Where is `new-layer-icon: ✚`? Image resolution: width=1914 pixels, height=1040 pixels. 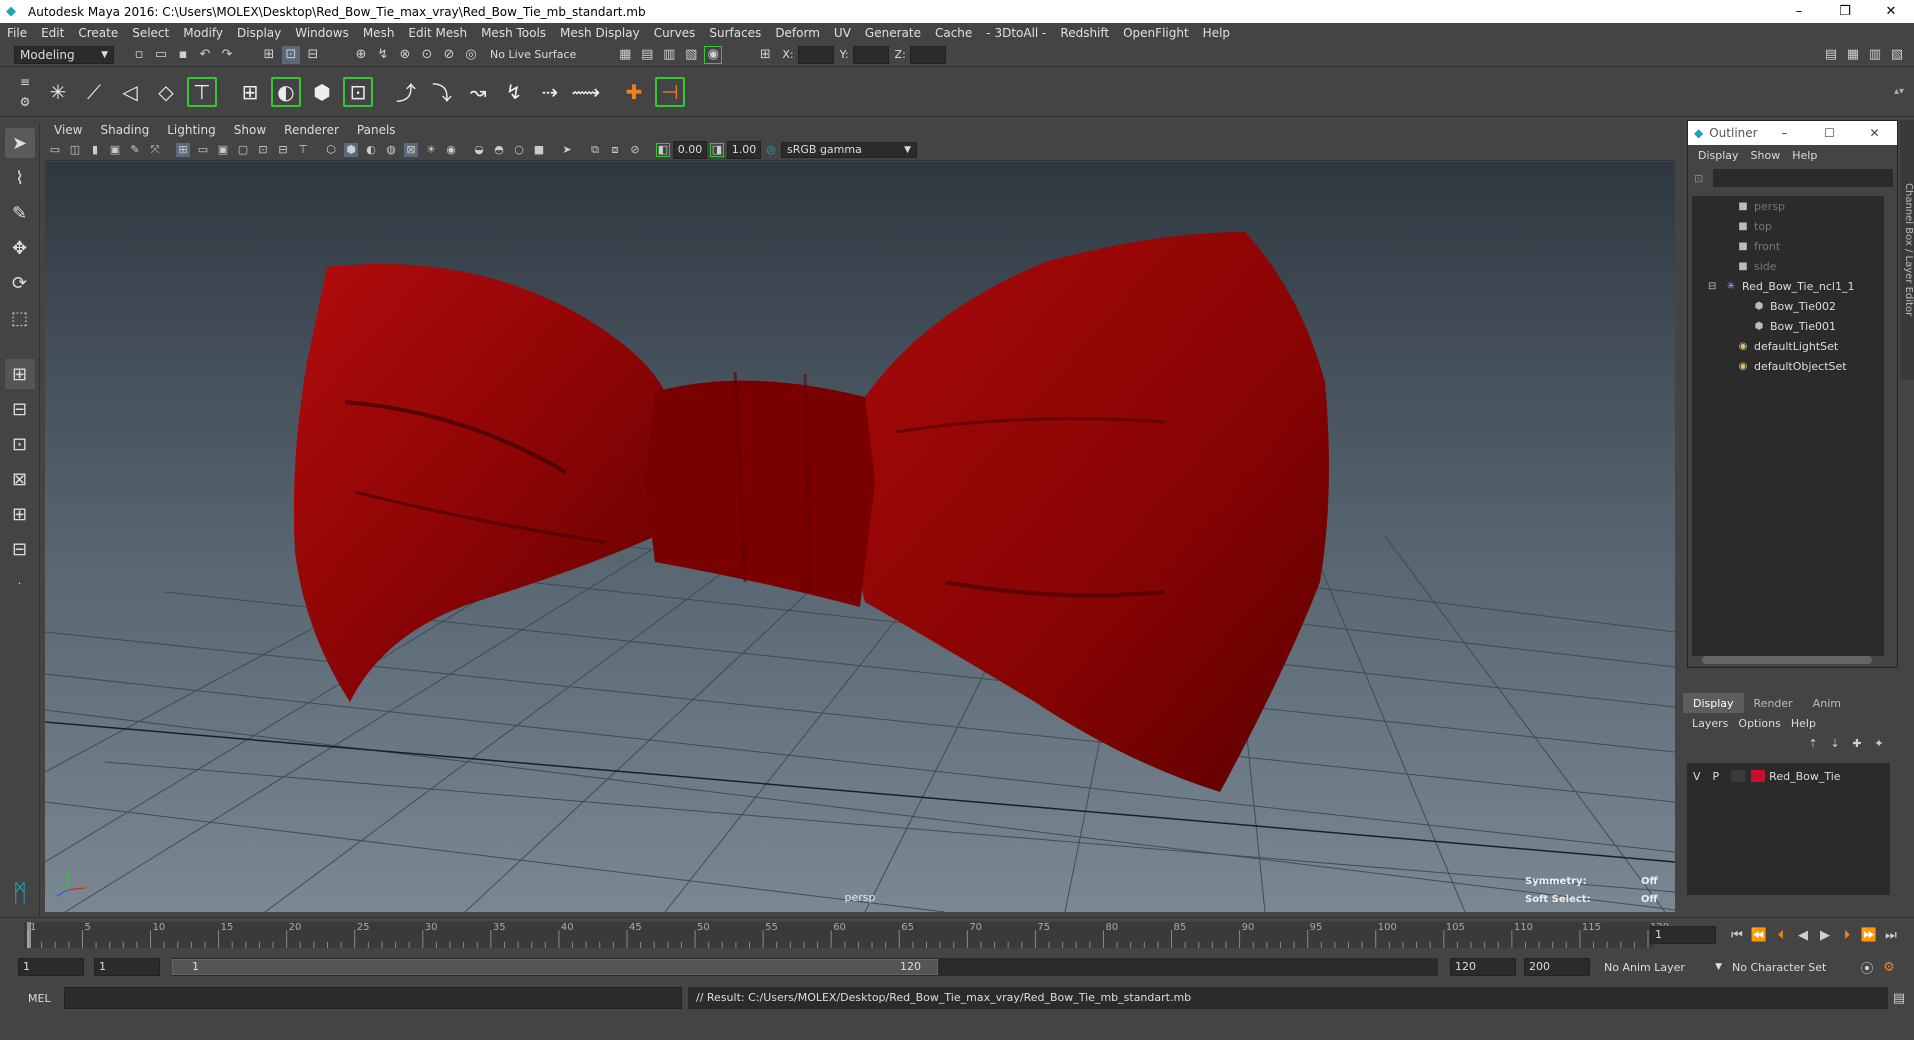
new-layer-icon: ✚ is located at coordinates (1857, 743).